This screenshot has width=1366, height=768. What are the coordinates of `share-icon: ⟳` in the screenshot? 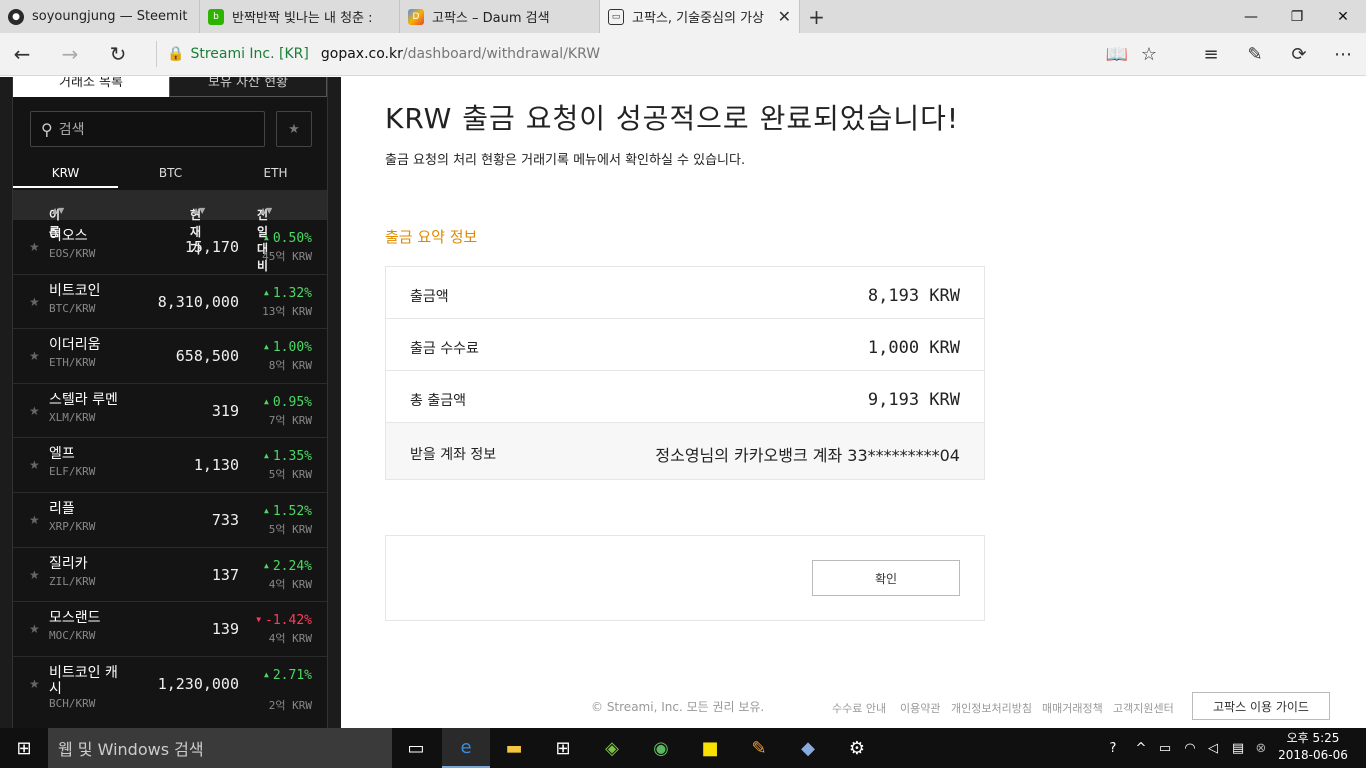 It's located at (1299, 54).